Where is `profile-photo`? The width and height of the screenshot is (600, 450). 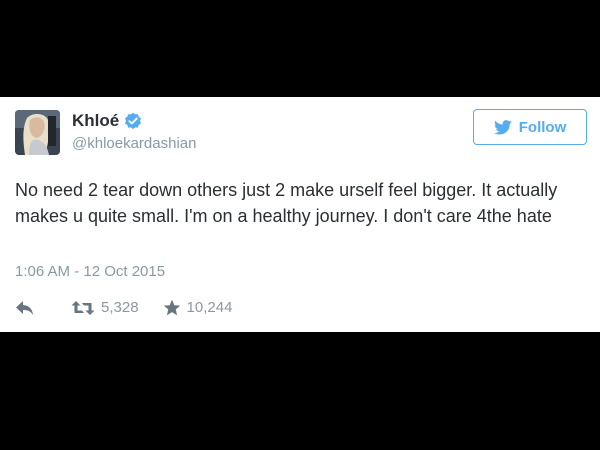 profile-photo is located at coordinates (37, 132).